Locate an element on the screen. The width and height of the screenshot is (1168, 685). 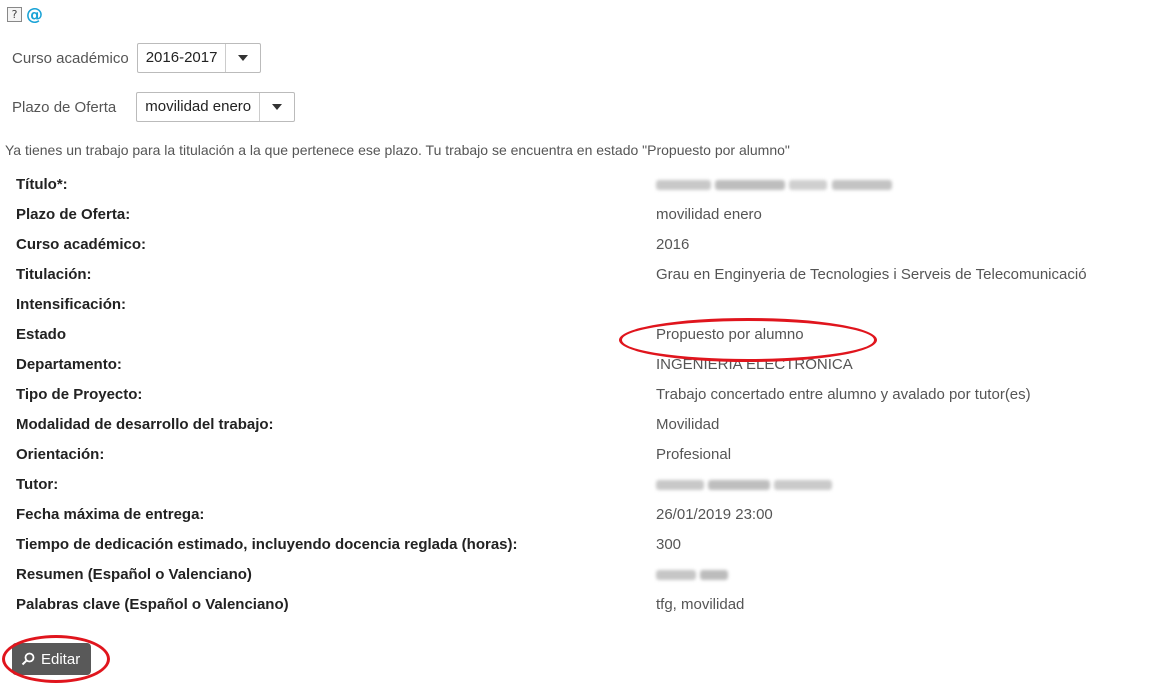
offer-period-filter: Plazo de Oferta movilidad enero is located at coordinates (154, 107).